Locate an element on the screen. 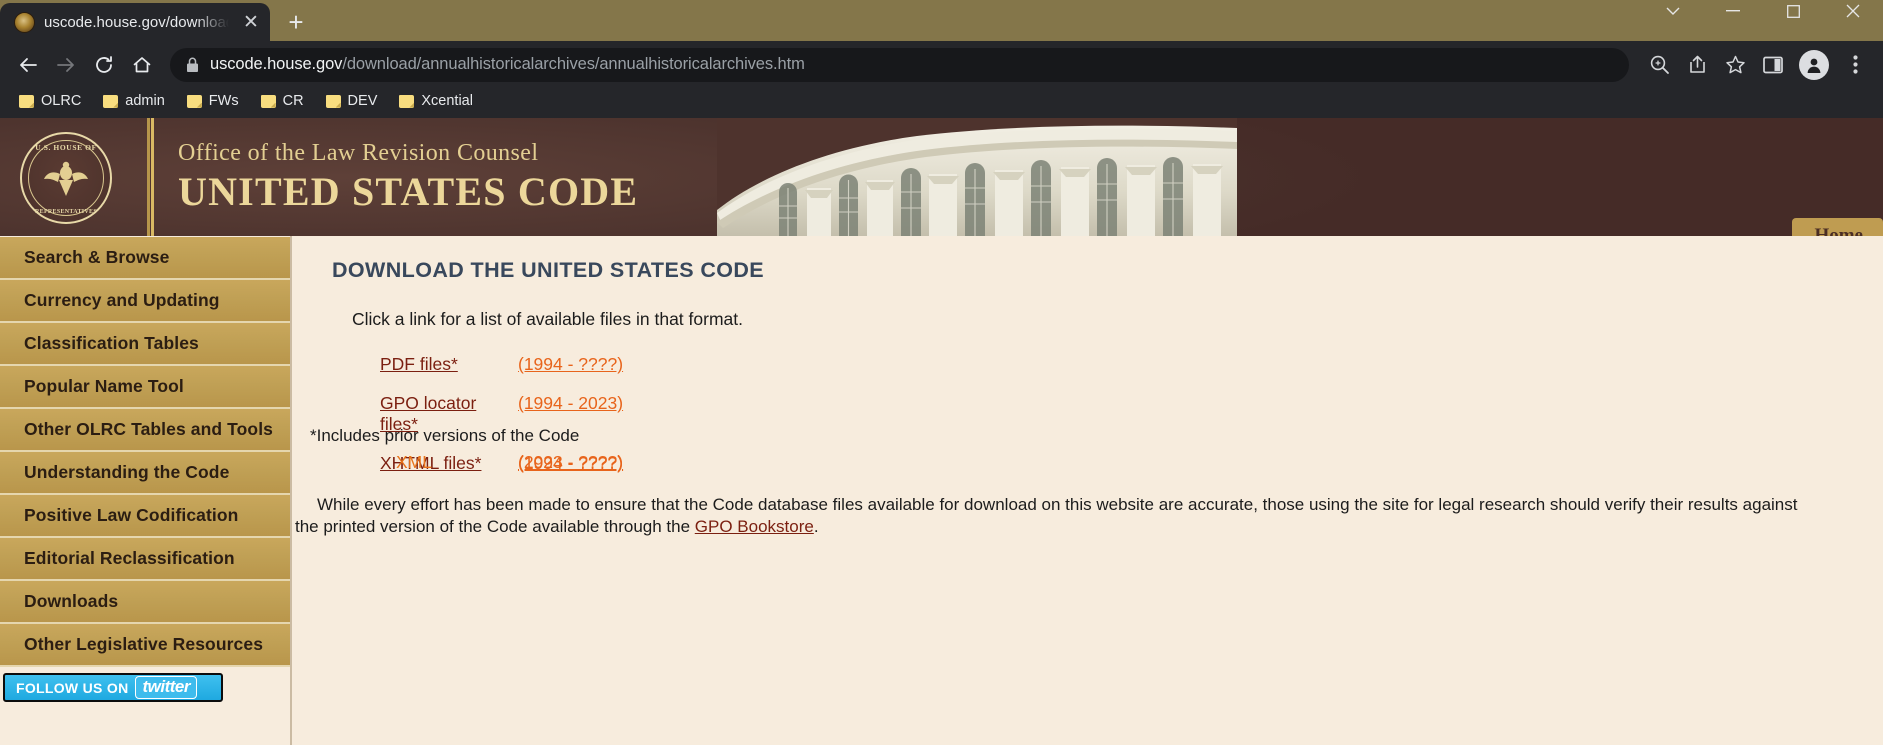  maximize-icon is located at coordinates (1793, 11).